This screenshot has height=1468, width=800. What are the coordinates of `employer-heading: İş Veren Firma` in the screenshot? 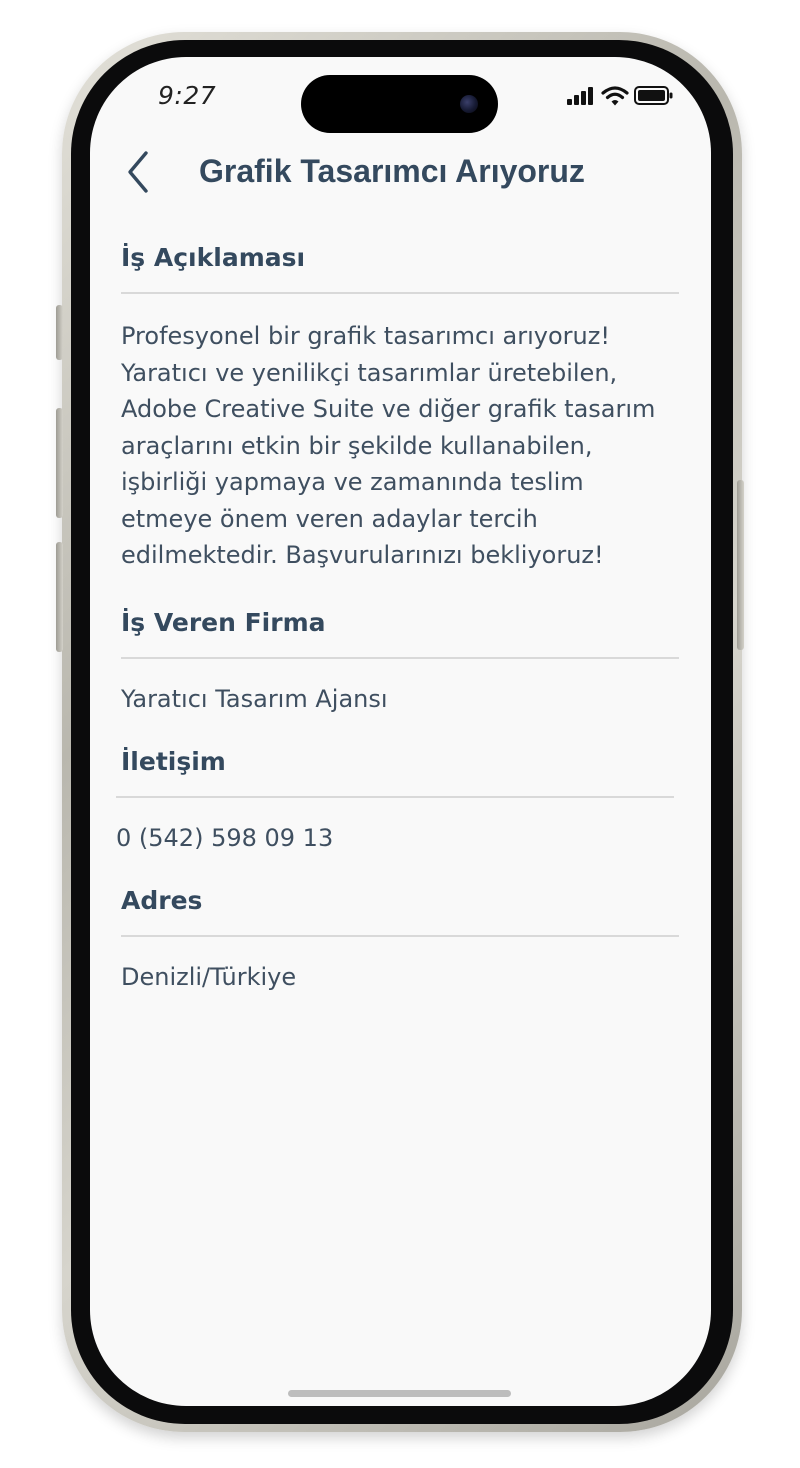 It's located at (223, 622).